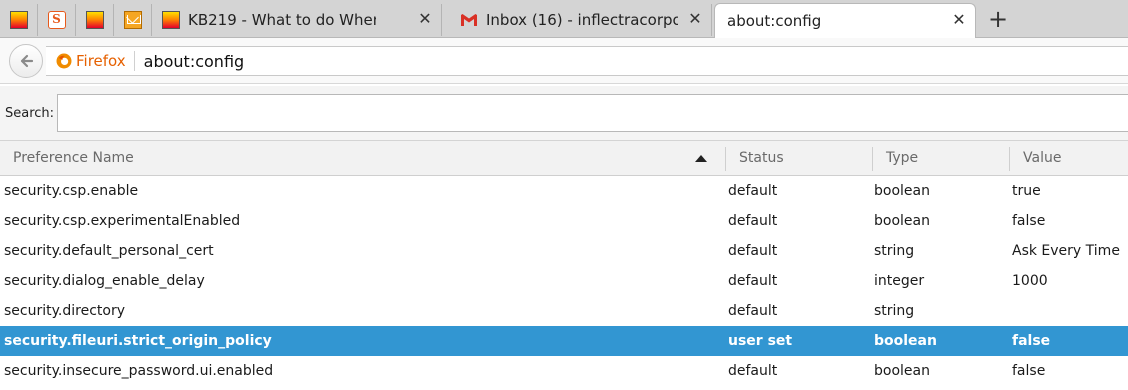 The height and width of the screenshot is (390, 1128). I want to click on tab-inbox: Inbox (16) - inflectracorpo... ✕, so click(581, 20).